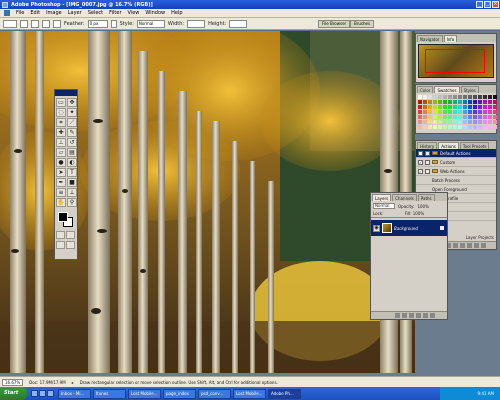  Describe the element at coordinates (474, 145) in the screenshot. I see `tab-tool-presets: Tool Presets` at that location.